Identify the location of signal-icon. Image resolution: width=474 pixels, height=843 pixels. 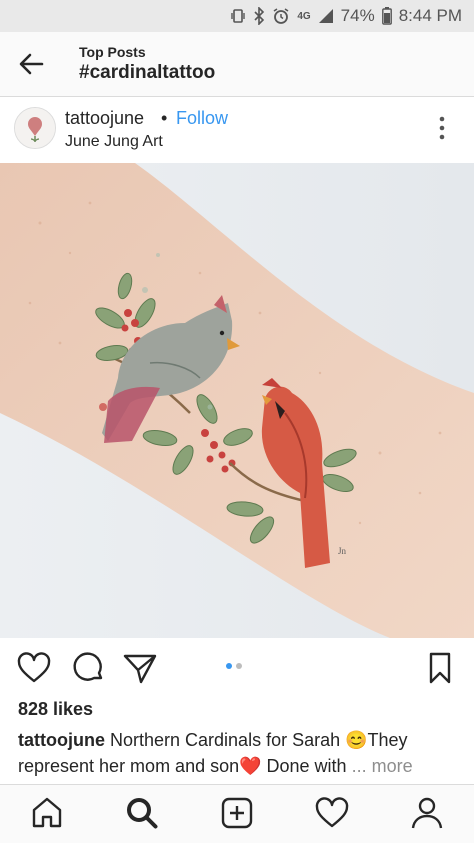
(326, 16).